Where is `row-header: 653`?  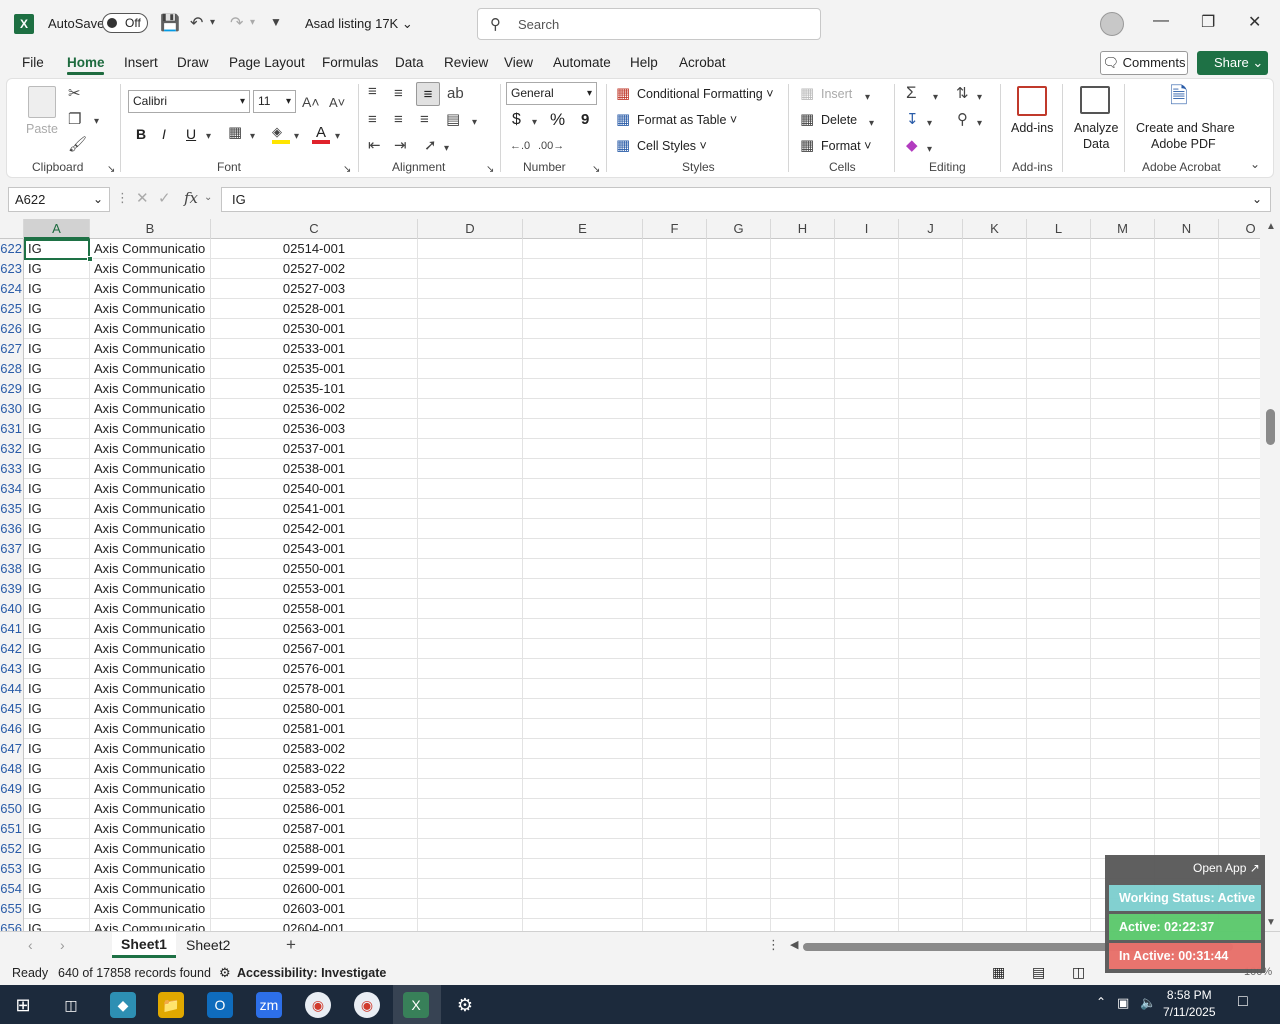 row-header: 653 is located at coordinates (12, 869).